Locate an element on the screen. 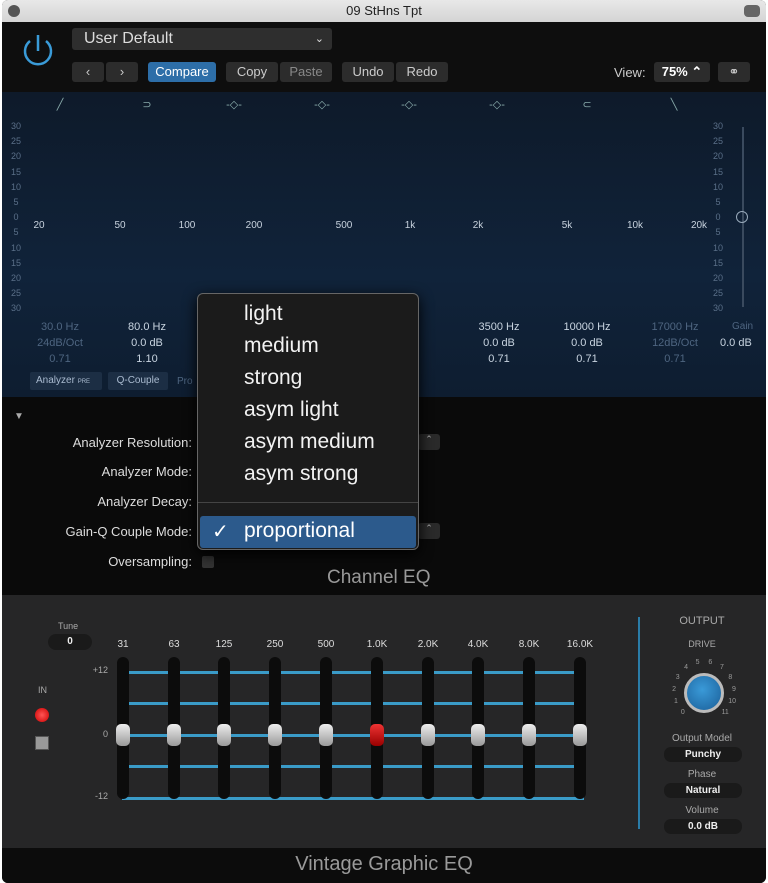 The height and width of the screenshot is (883, 768). power-icon is located at coordinates (38, 51).